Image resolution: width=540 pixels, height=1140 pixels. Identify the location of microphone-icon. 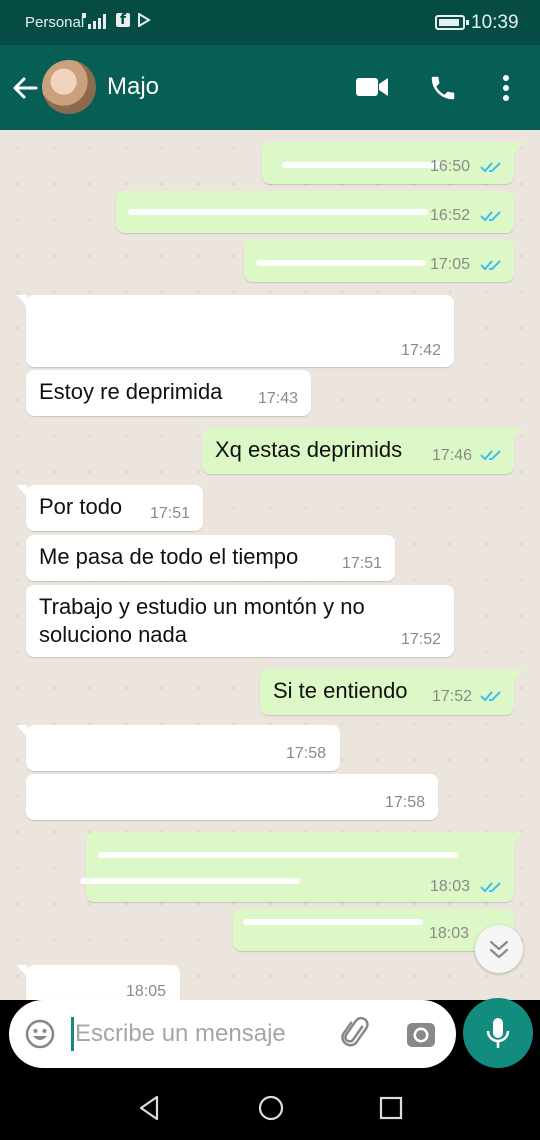
(498, 1033).